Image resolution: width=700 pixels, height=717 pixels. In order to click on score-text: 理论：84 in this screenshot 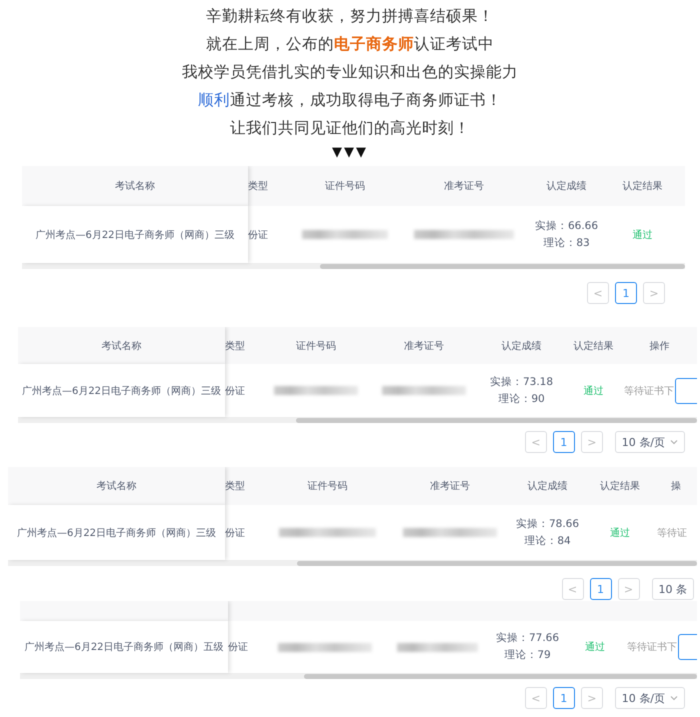, I will do `click(547, 541)`.